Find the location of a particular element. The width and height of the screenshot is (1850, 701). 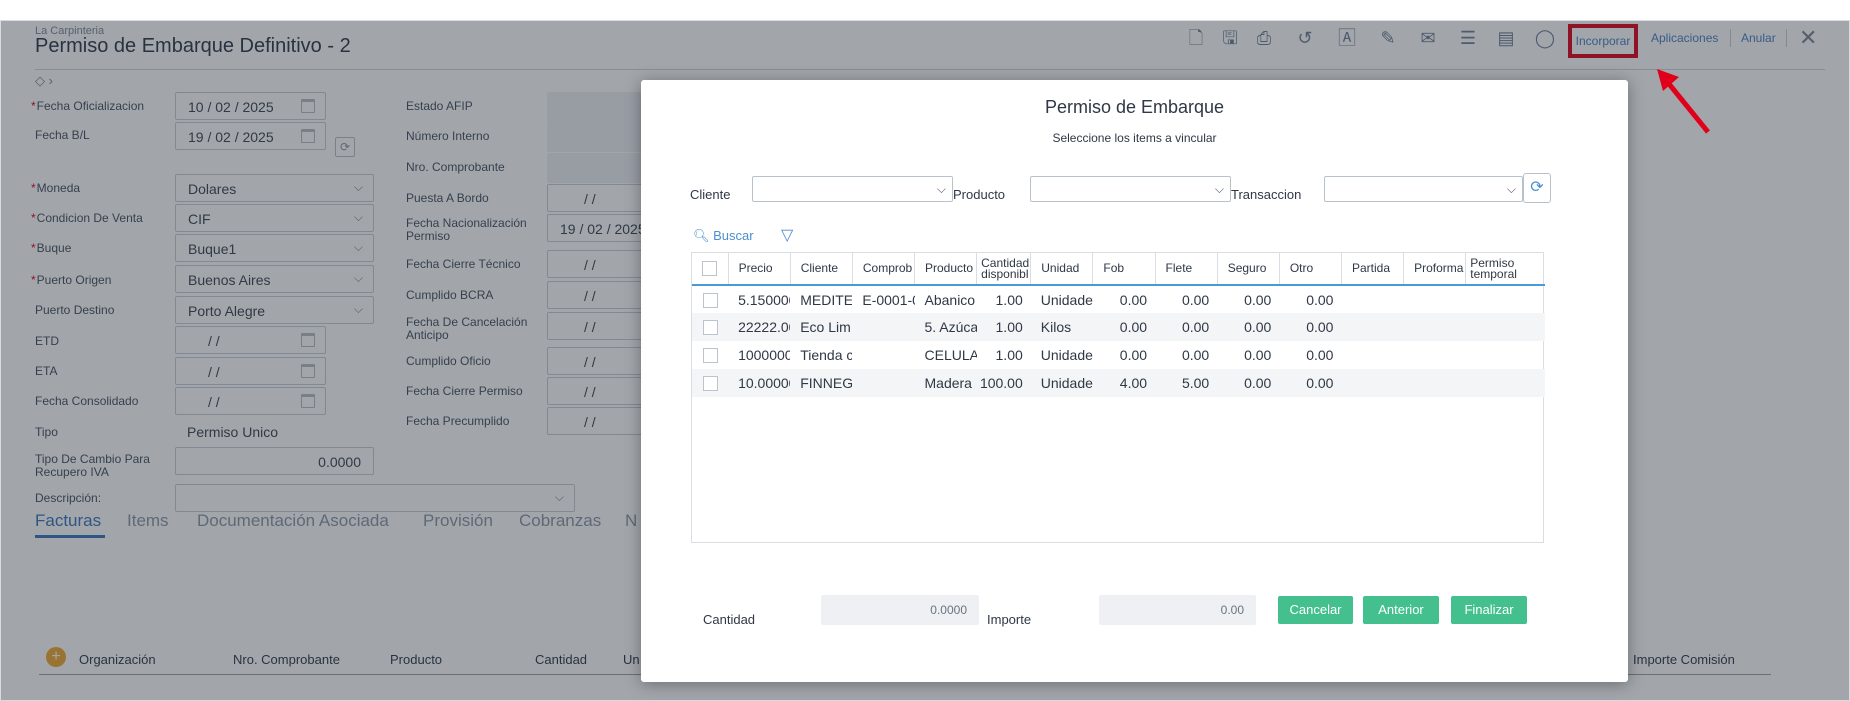

cell-precio: 22222.00 is located at coordinates (759, 327).